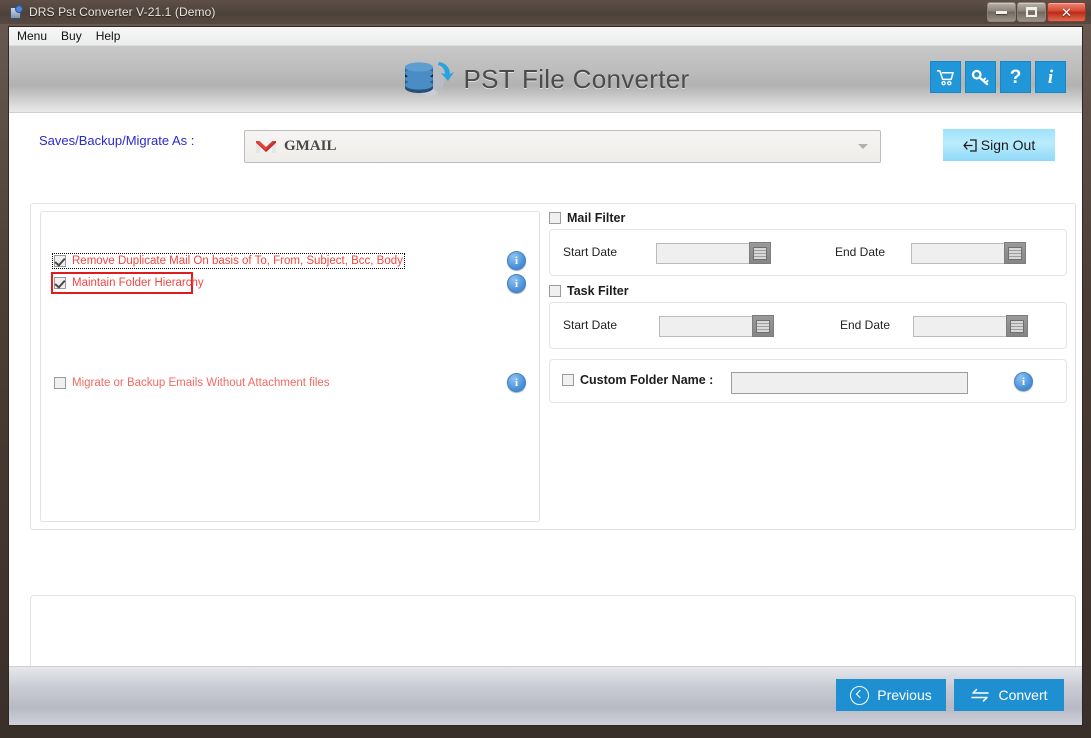 This screenshot has height=738, width=1091. Describe the element at coordinates (60, 383) in the screenshot. I see `checkbox-without-attachments` at that location.